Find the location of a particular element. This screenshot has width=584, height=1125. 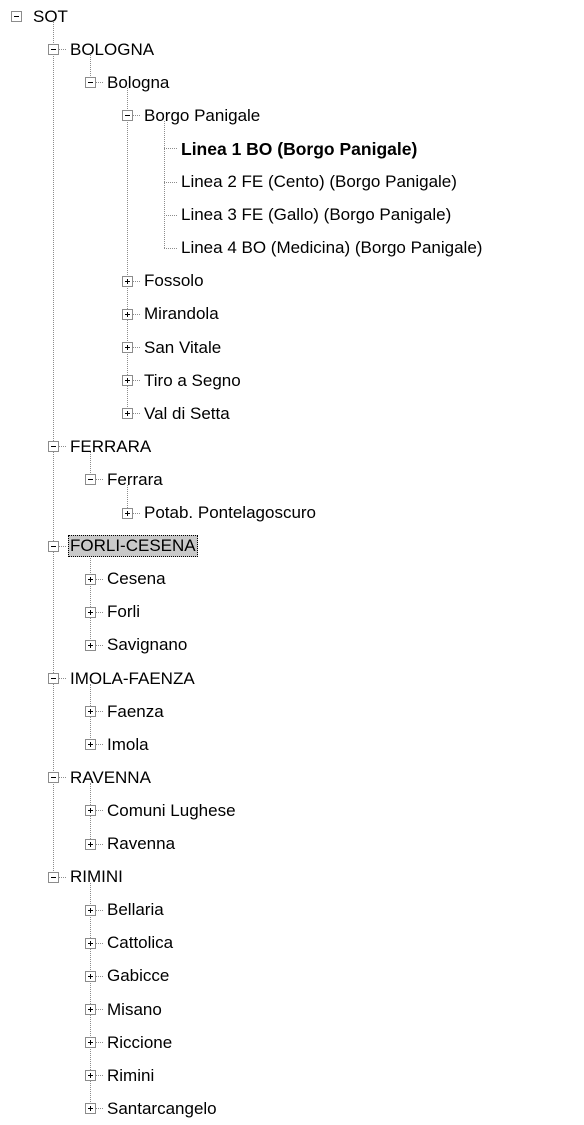

tree-node: San Vitale is located at coordinates (182, 347).